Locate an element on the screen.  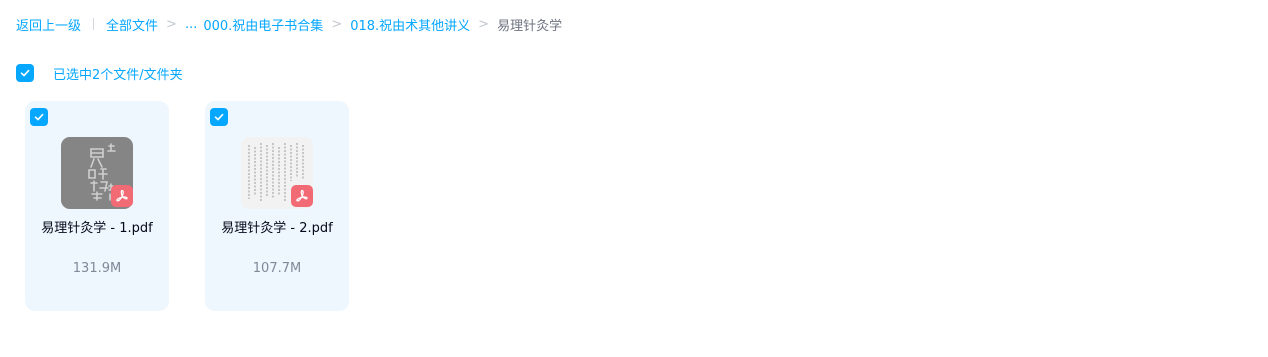
breadcrumb-divider is located at coordinates (94, 24).